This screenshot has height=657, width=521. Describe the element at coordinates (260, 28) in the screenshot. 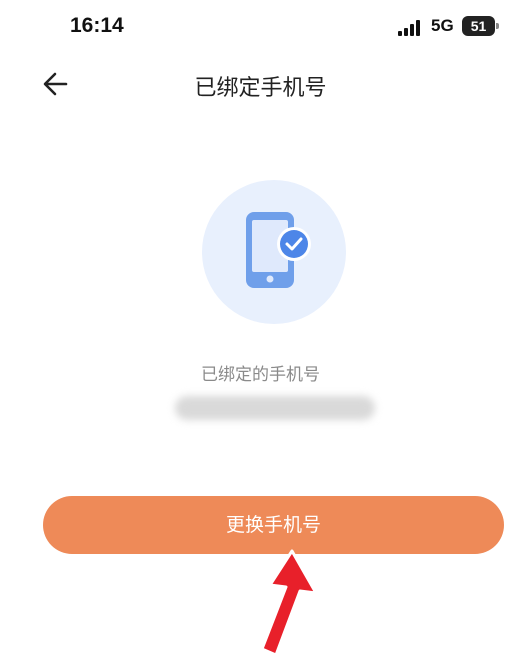

I see `status-bar: 16:14 5G 51` at that location.